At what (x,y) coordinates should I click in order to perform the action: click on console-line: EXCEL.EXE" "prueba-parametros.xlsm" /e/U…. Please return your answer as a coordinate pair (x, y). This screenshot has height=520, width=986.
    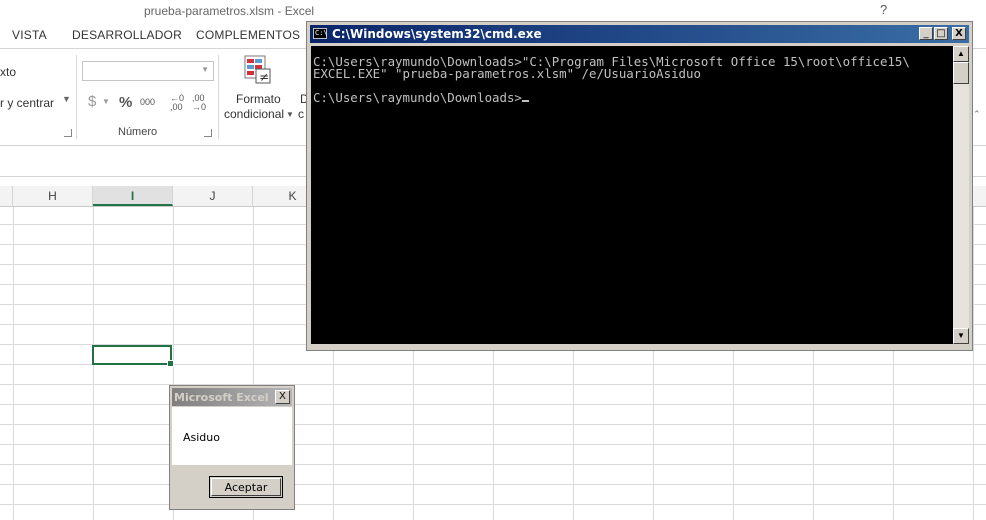
    Looking at the image, I should click on (507, 73).